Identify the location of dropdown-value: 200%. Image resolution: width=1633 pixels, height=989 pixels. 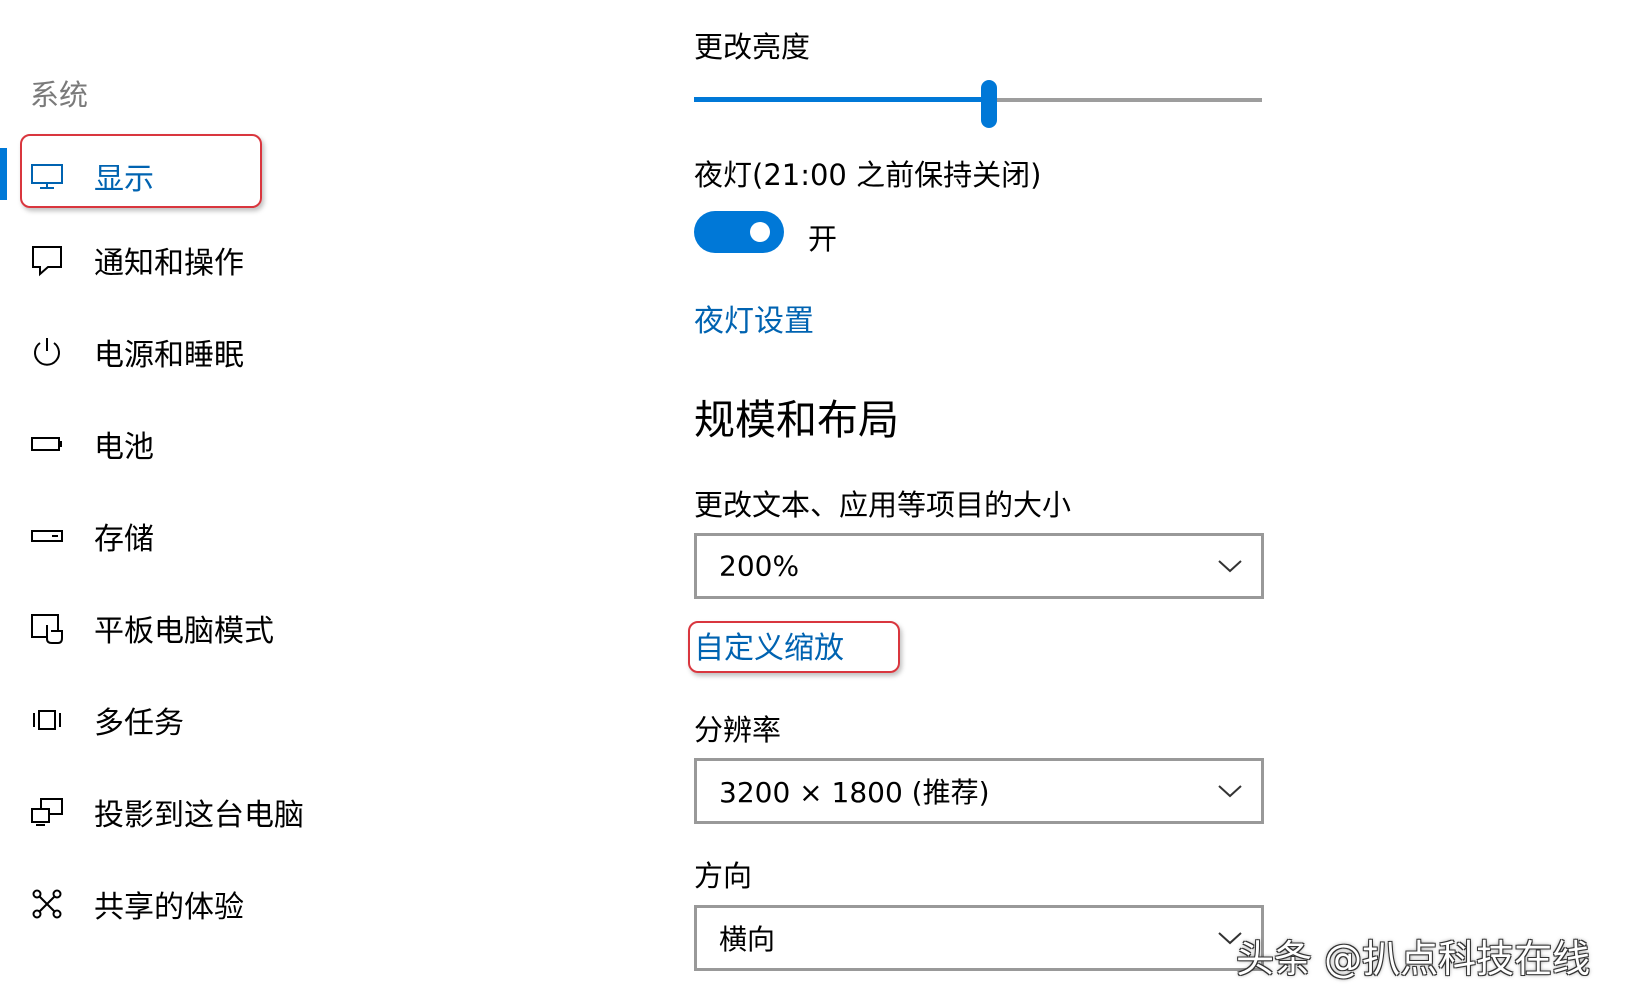
(759, 566).